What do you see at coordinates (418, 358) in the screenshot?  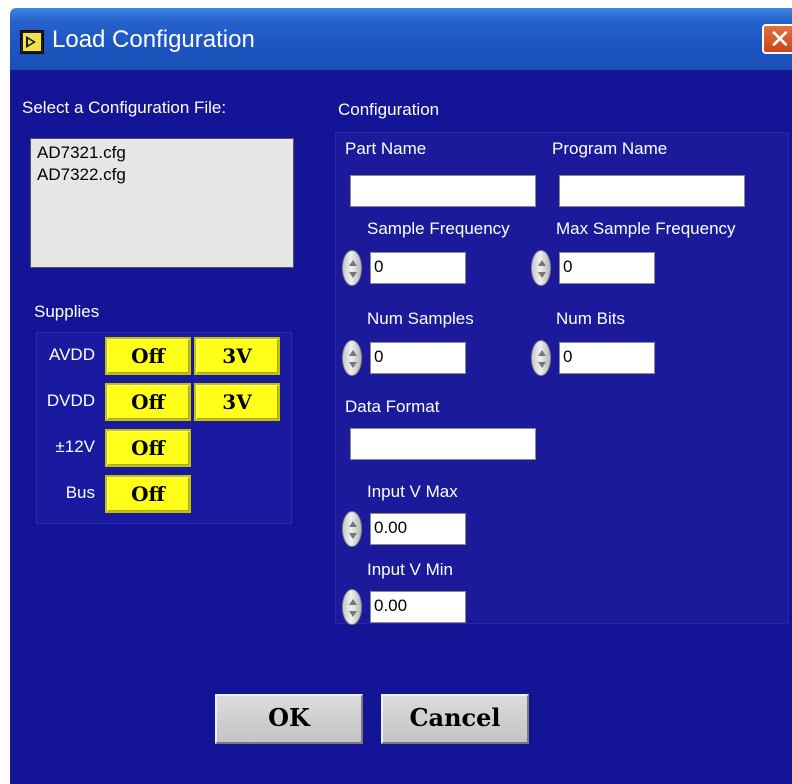 I see `num-samples-field: 0` at bounding box center [418, 358].